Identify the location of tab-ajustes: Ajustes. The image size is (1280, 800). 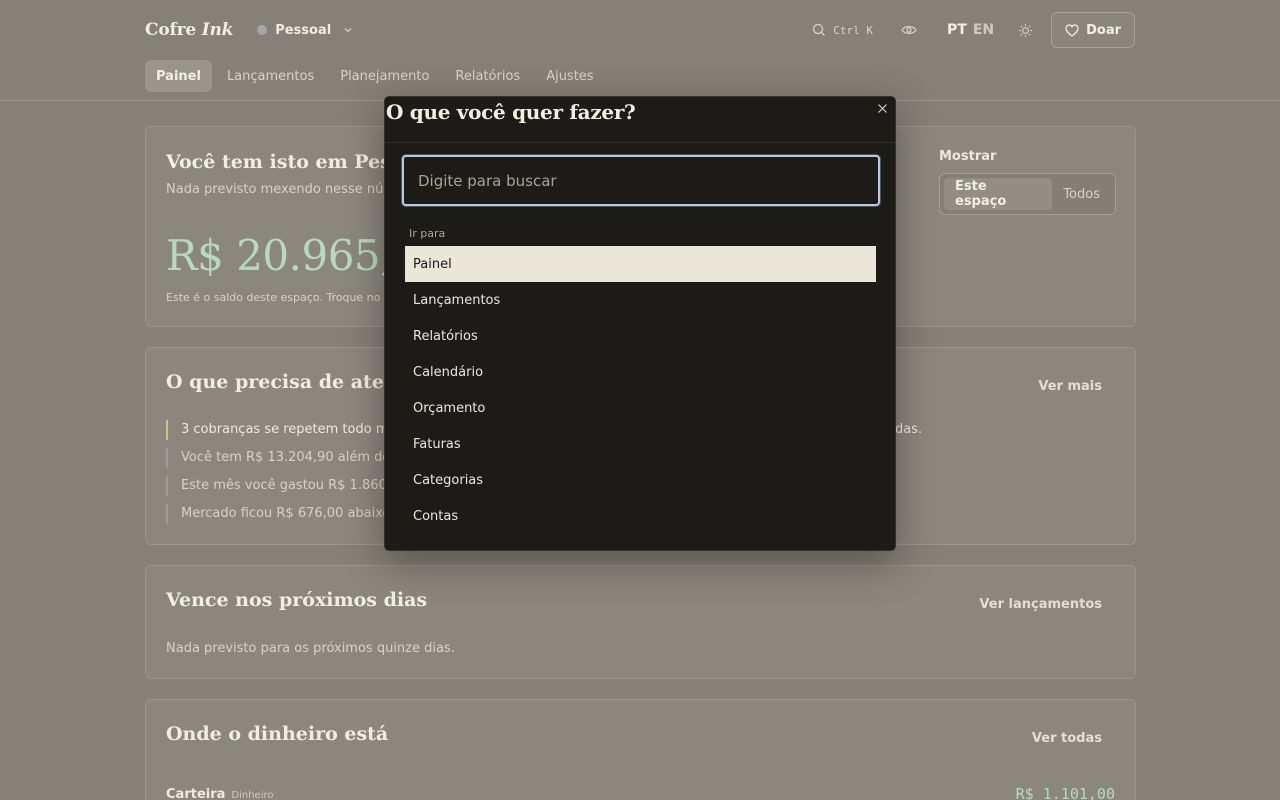
(569, 76).